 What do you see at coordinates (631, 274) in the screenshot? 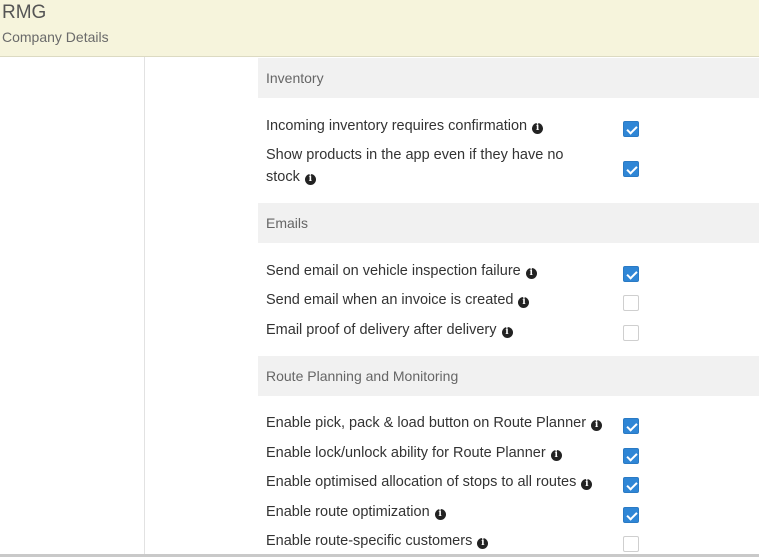
I see `checkbox-email-vehicle-inspection` at bounding box center [631, 274].